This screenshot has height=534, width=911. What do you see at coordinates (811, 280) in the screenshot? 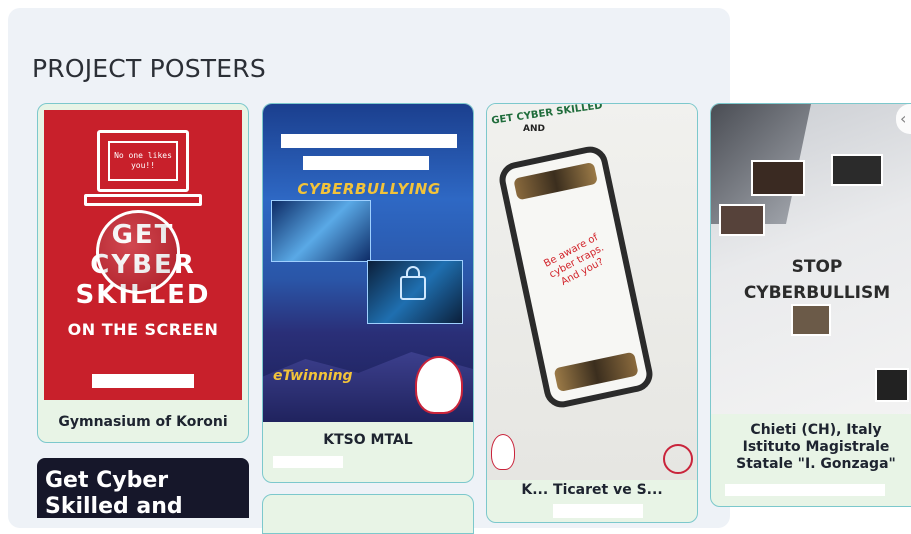
I see `poster-4-headline: STOP CYBERBULLISM` at bounding box center [811, 280].